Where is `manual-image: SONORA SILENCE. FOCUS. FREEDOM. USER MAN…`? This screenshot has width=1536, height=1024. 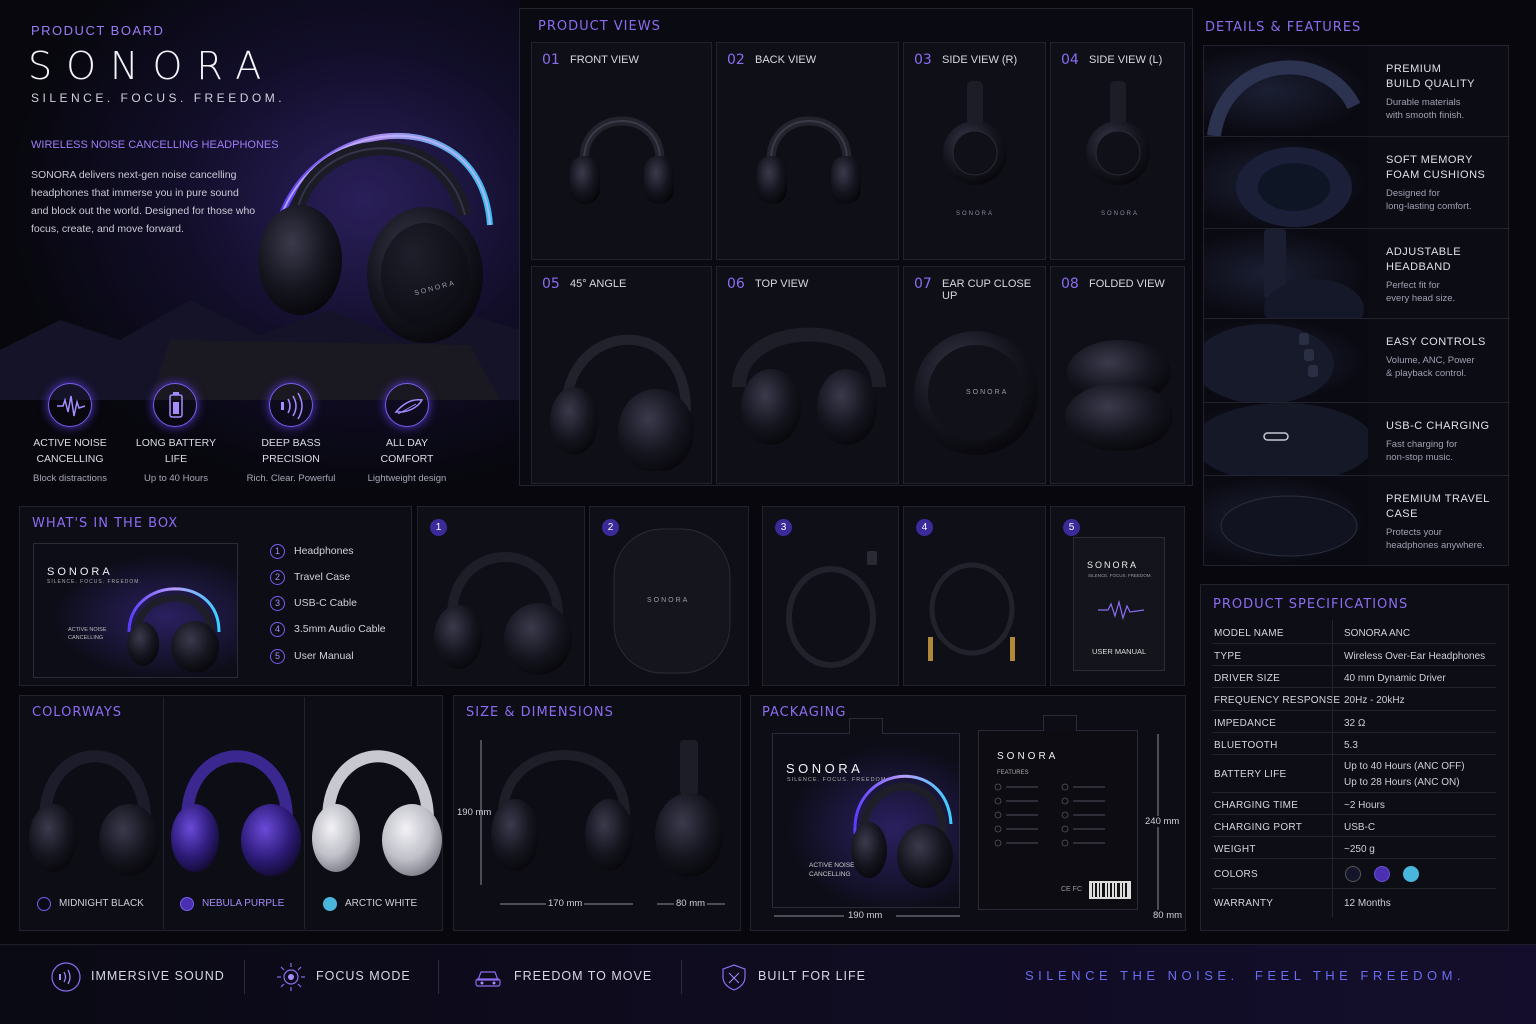
manual-image: SONORA SILENCE. FOCUS. FREEDOM. USER MAN… is located at coordinates (1119, 604).